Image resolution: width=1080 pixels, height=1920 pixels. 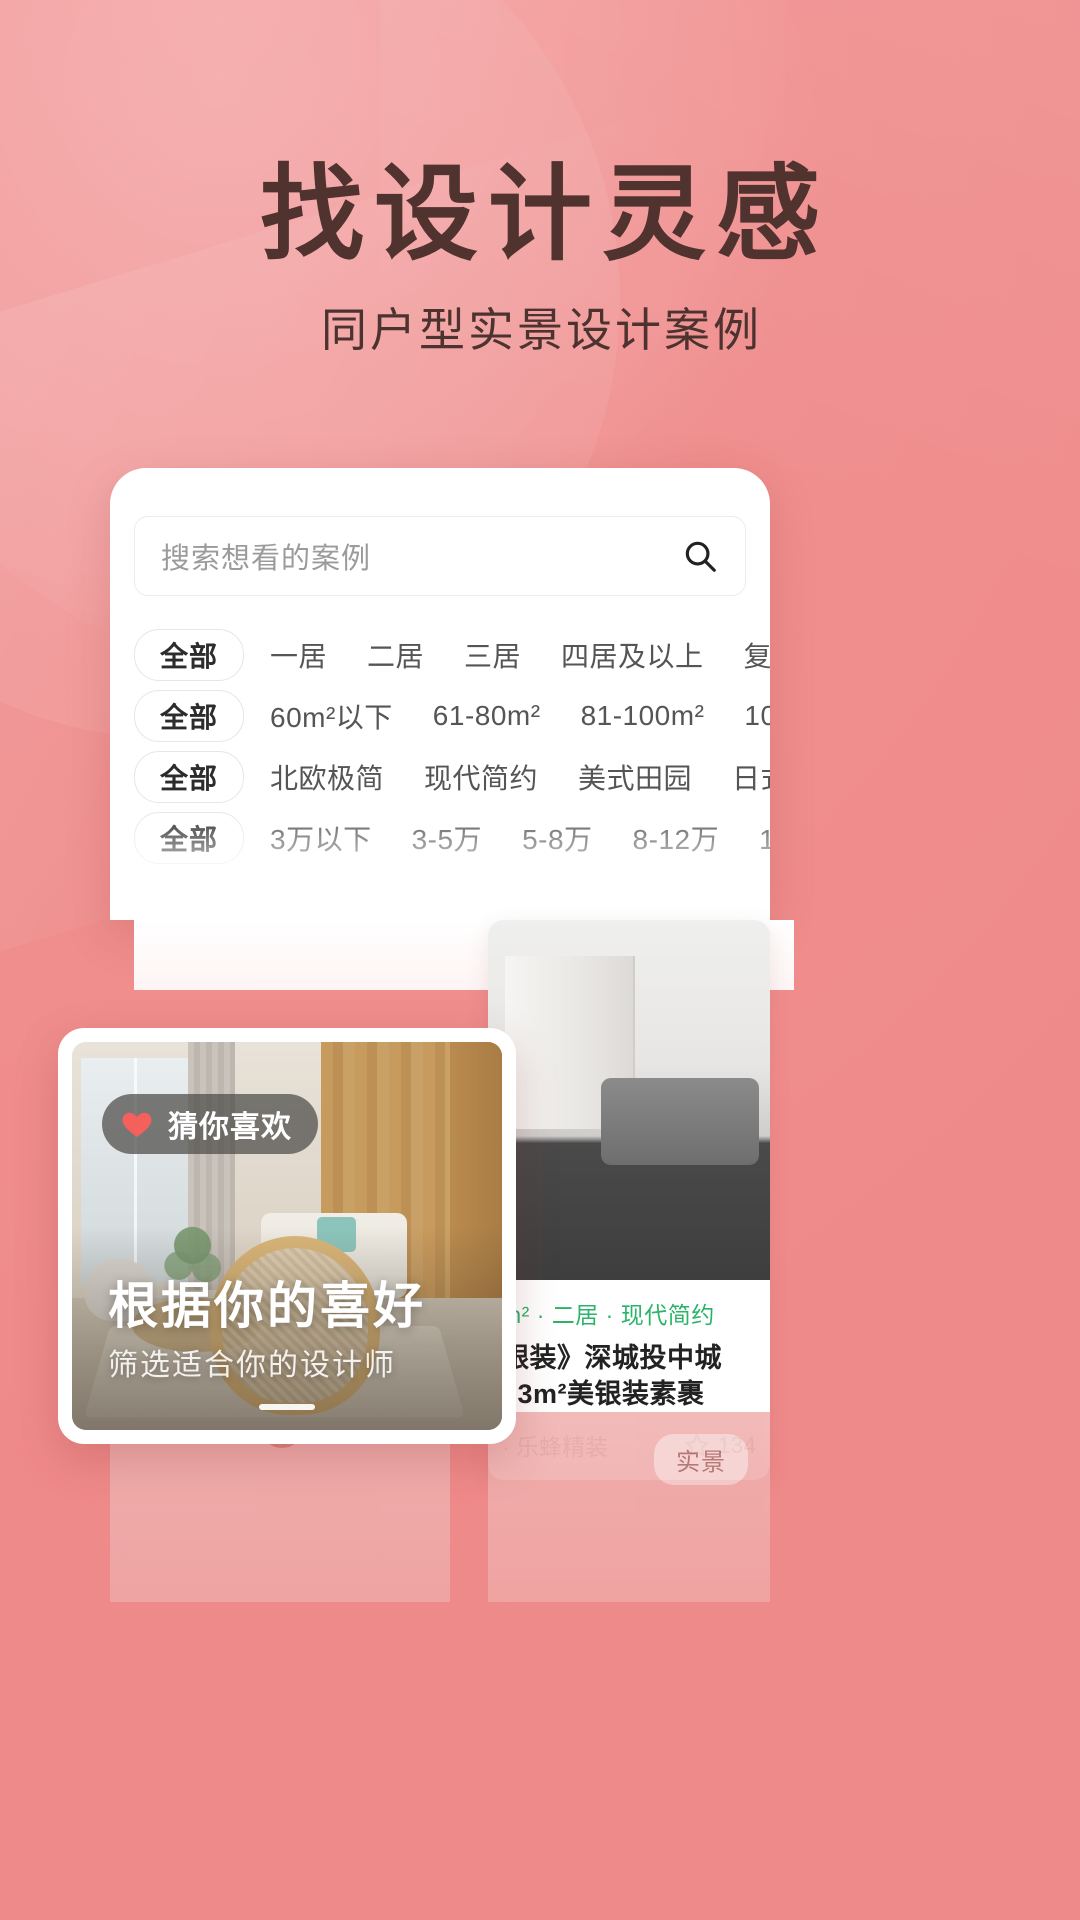 I want to click on filter-option-budget-12-18: 12-18万, so click(x=764, y=838).